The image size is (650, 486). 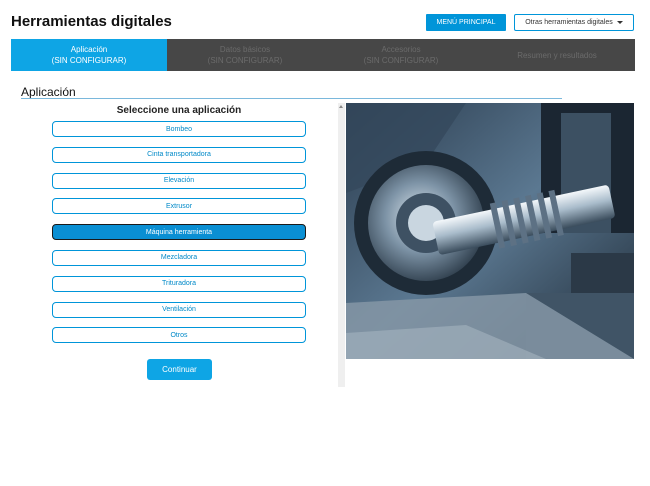 I want to click on step-label: Aplicación, so click(x=89, y=49).